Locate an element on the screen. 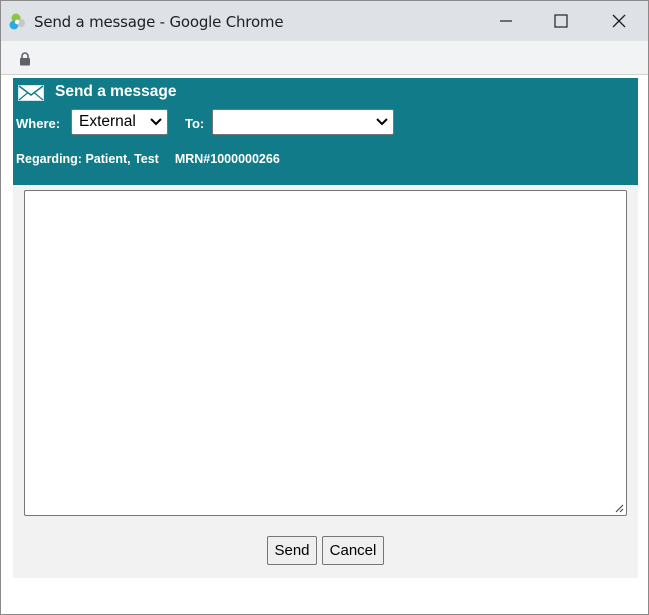  close-icon is located at coordinates (619, 21).